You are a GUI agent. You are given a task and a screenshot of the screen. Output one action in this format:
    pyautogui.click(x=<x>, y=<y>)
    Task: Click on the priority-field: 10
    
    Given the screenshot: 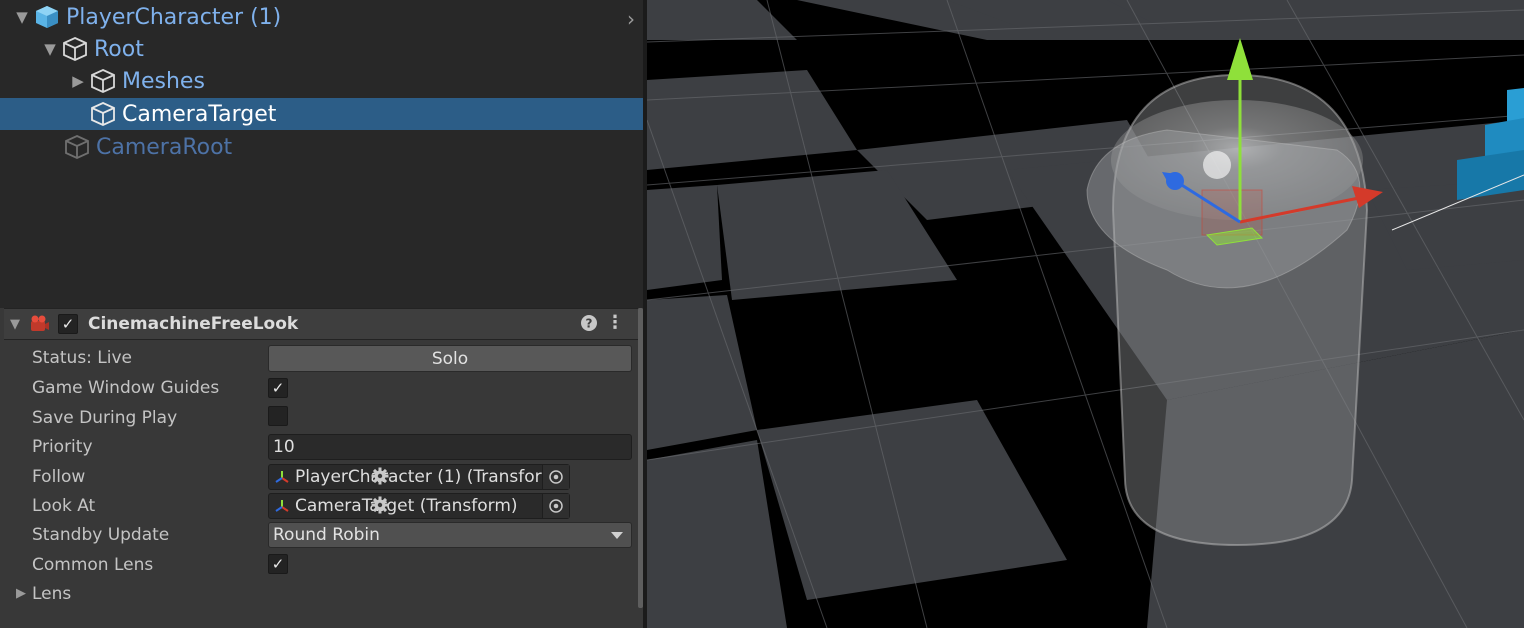 What is the action you would take?
    pyautogui.click(x=450, y=447)
    